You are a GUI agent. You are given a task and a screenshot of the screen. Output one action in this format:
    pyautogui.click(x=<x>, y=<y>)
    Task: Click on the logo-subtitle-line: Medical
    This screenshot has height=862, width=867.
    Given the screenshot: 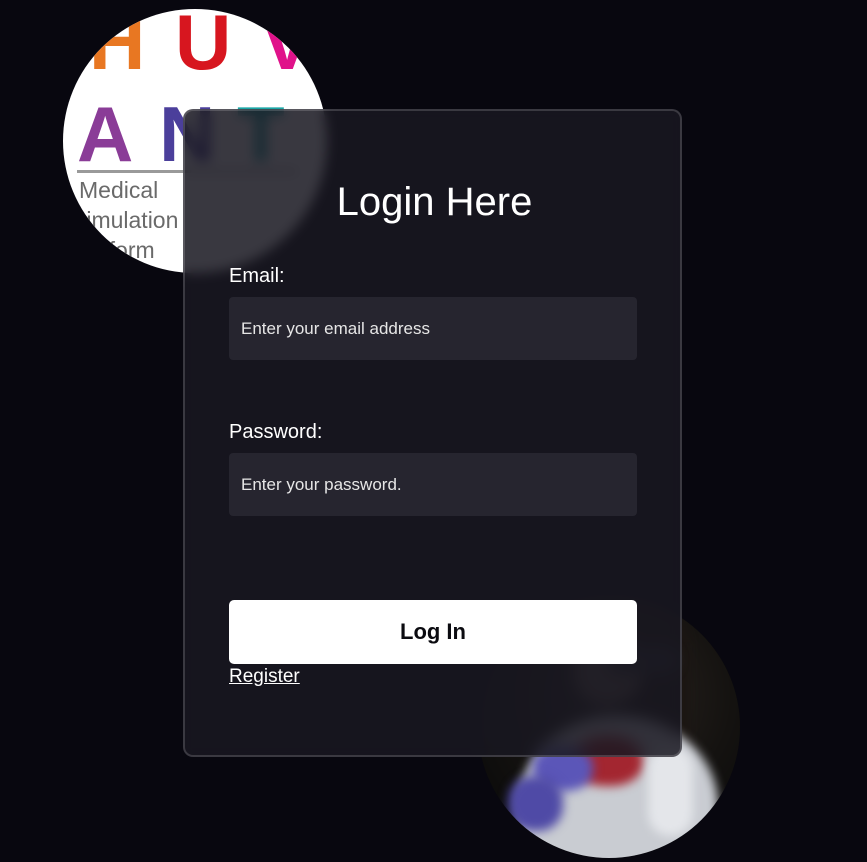 What is the action you would take?
    pyautogui.click(x=119, y=190)
    